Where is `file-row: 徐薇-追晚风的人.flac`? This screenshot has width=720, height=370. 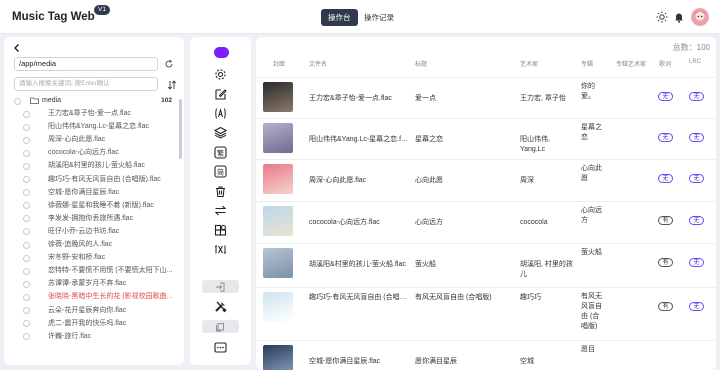
file-row: 徐薇-追晚风的人.flac is located at coordinates (91, 244).